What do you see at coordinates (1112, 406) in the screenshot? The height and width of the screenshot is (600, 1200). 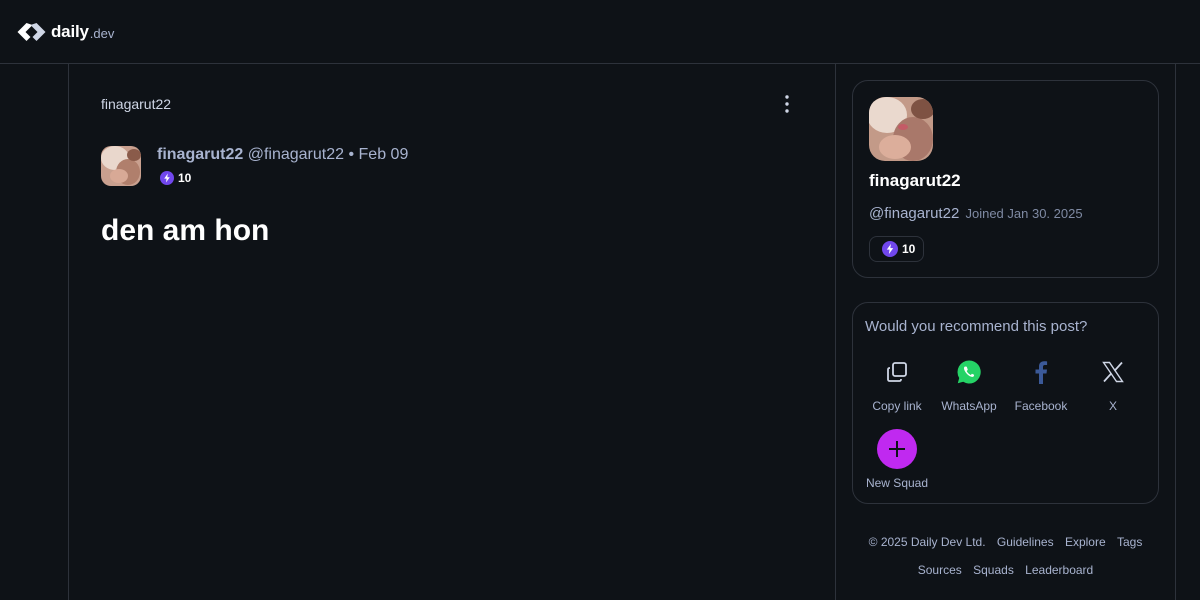 I see `share-label: X` at bounding box center [1112, 406].